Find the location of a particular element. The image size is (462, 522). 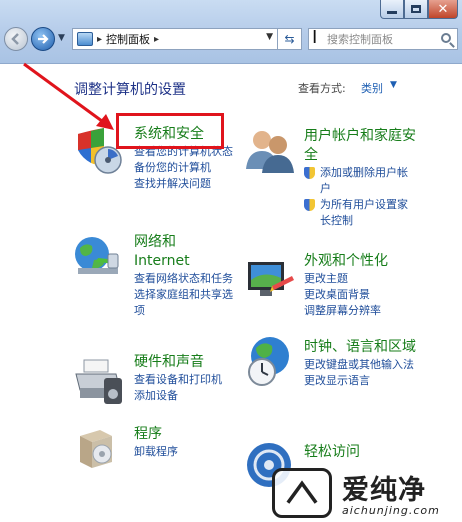

category-link: 查看网络状态和任务 is located at coordinates (185, 279).